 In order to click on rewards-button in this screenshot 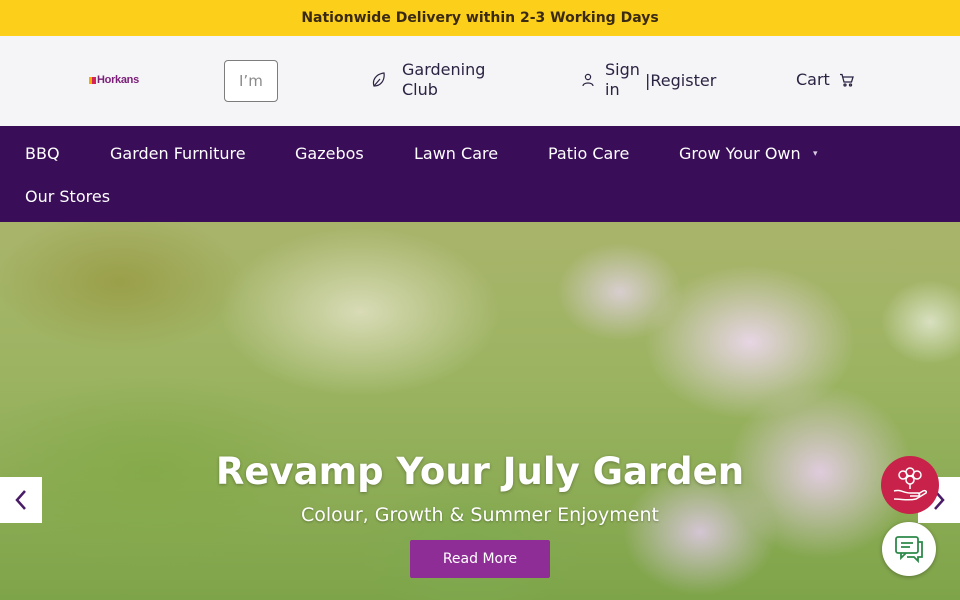, I will do `click(910, 485)`.